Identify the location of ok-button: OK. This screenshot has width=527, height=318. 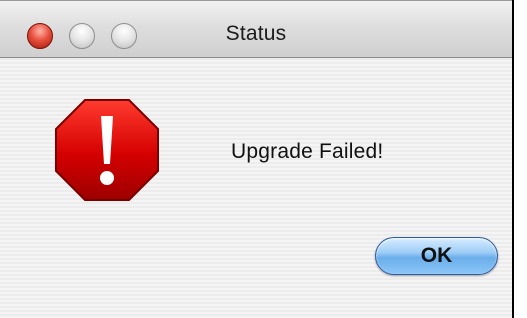
(436, 256).